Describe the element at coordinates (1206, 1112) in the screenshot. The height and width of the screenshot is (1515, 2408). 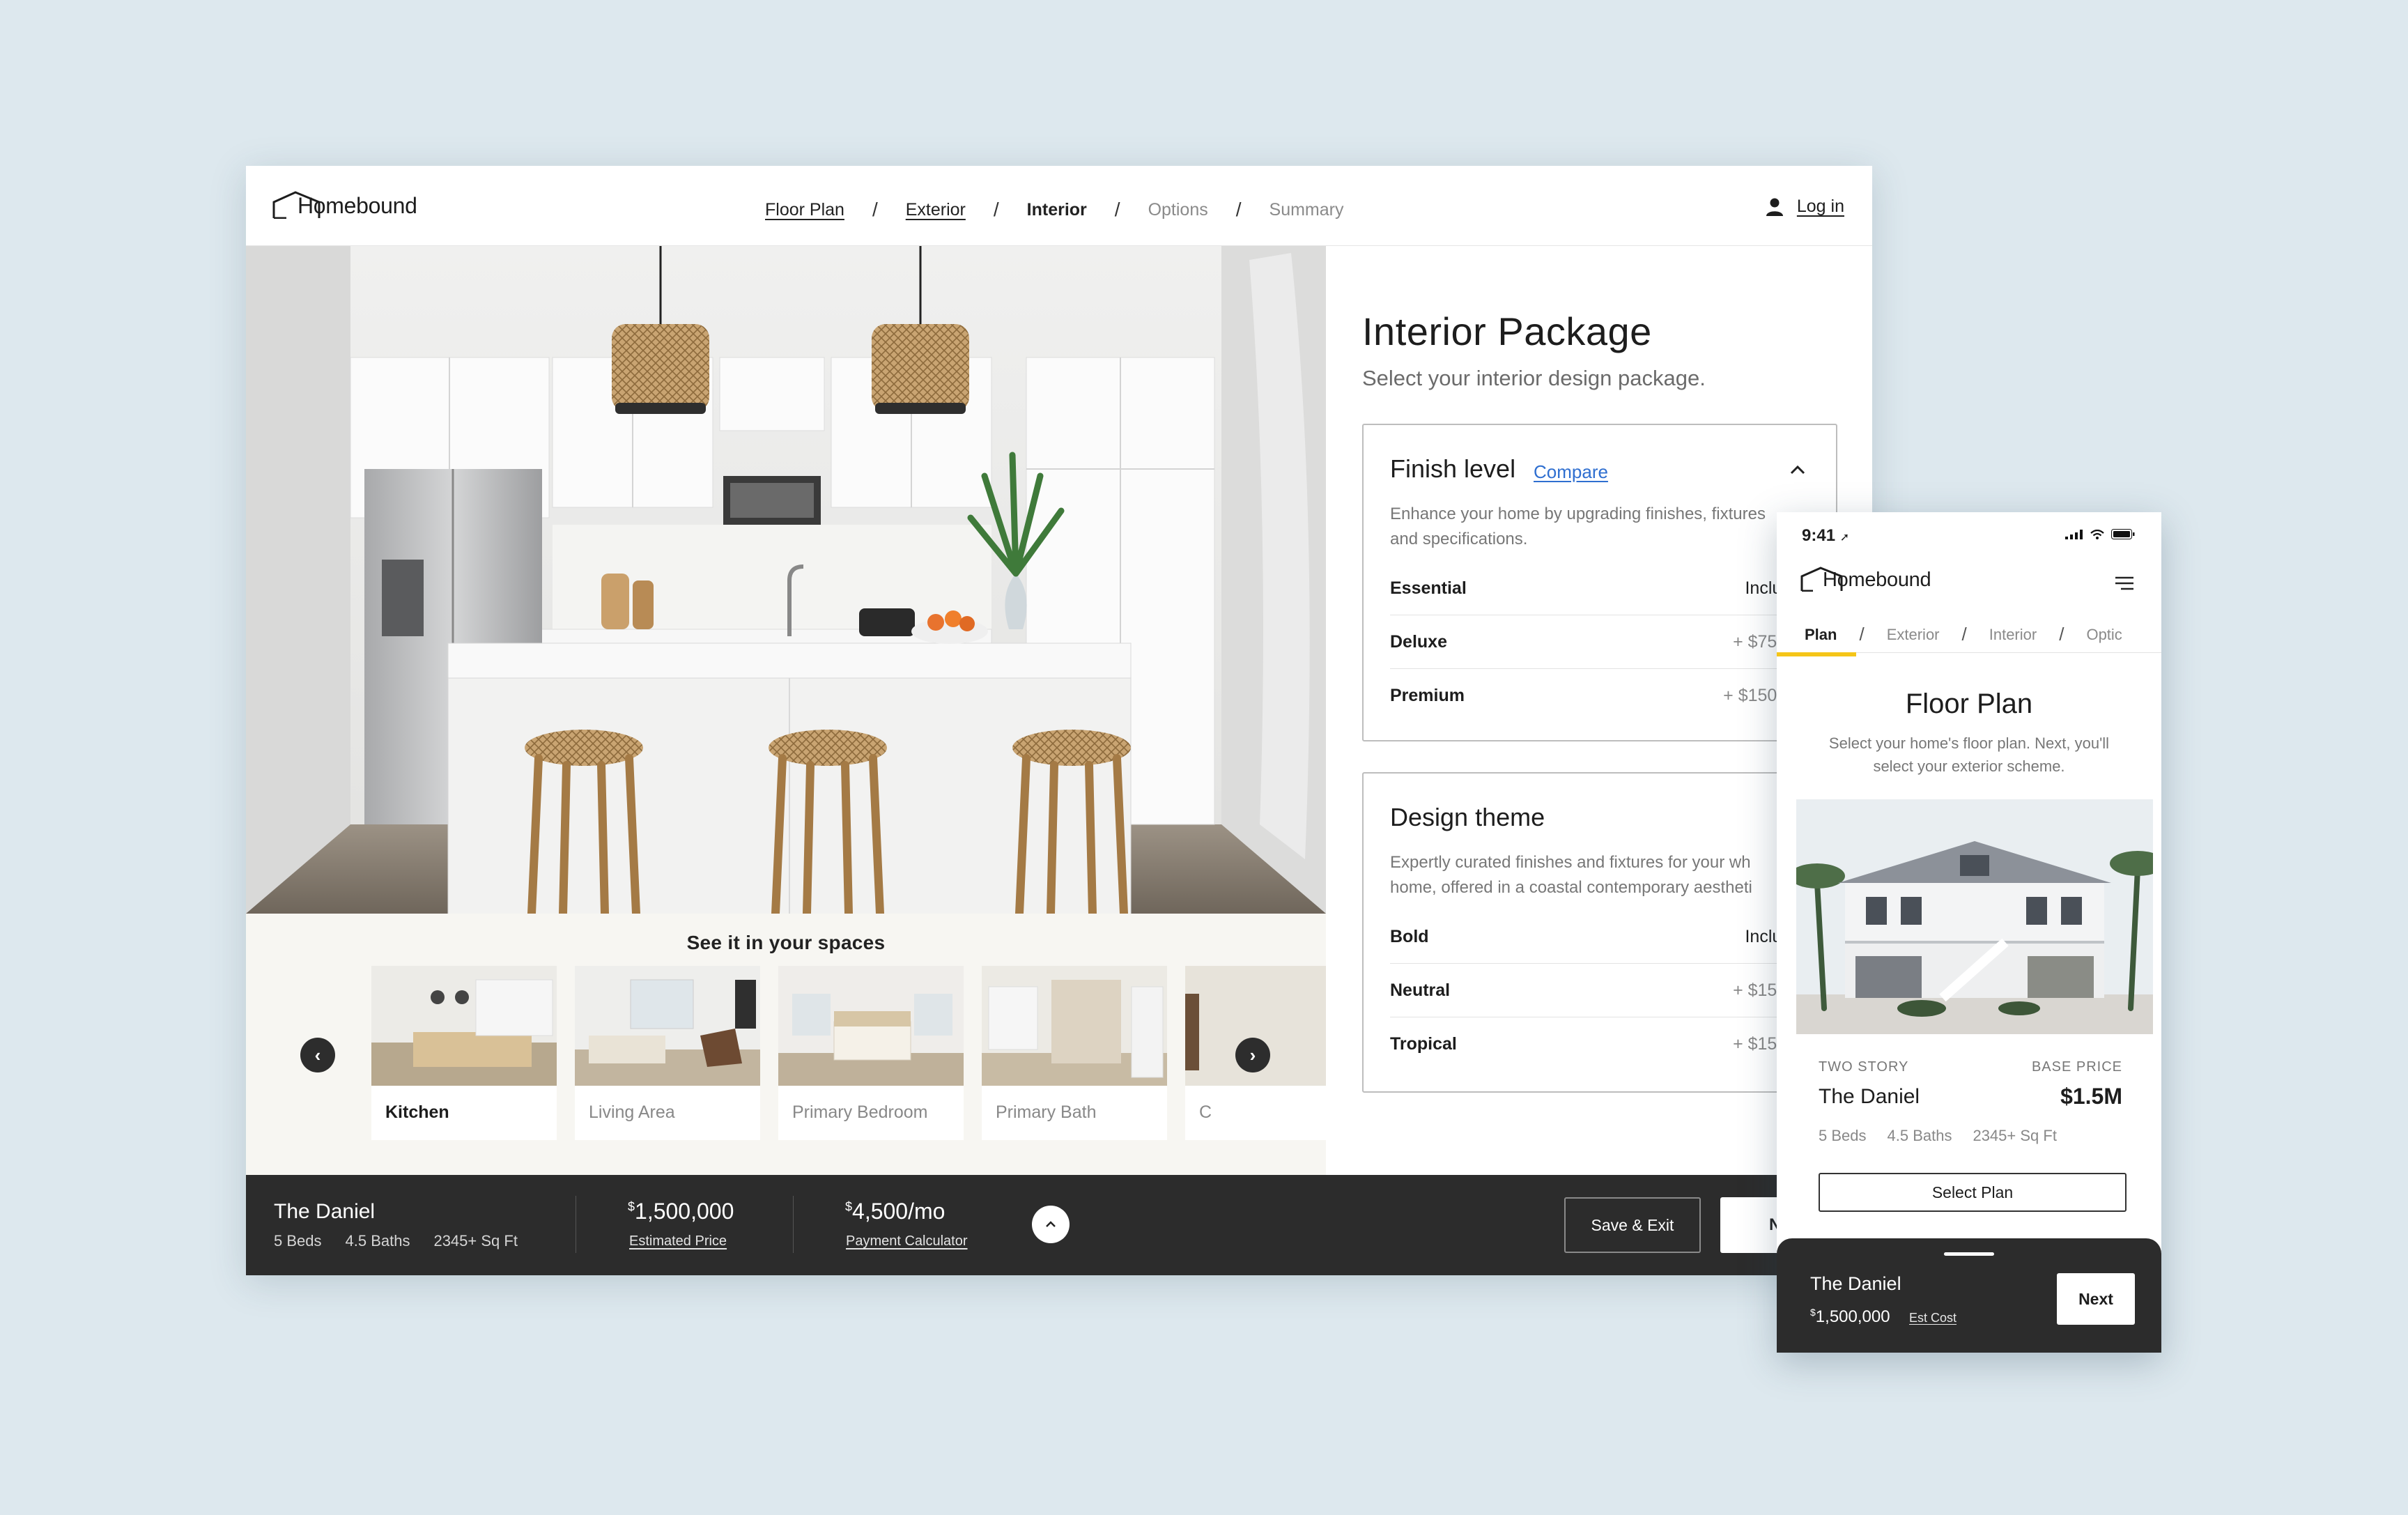
I see `space-card-label: C` at that location.